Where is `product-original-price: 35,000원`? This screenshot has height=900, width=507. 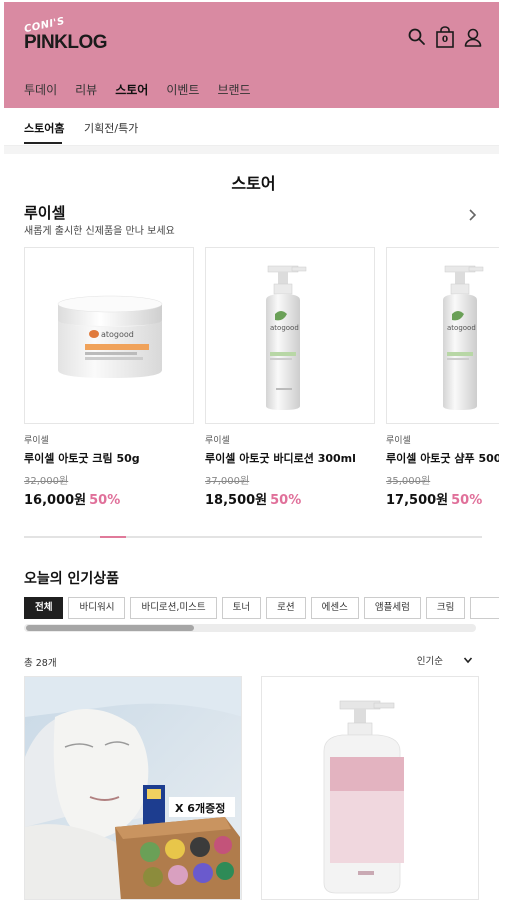
product-original-price: 35,000원 is located at coordinates (408, 481).